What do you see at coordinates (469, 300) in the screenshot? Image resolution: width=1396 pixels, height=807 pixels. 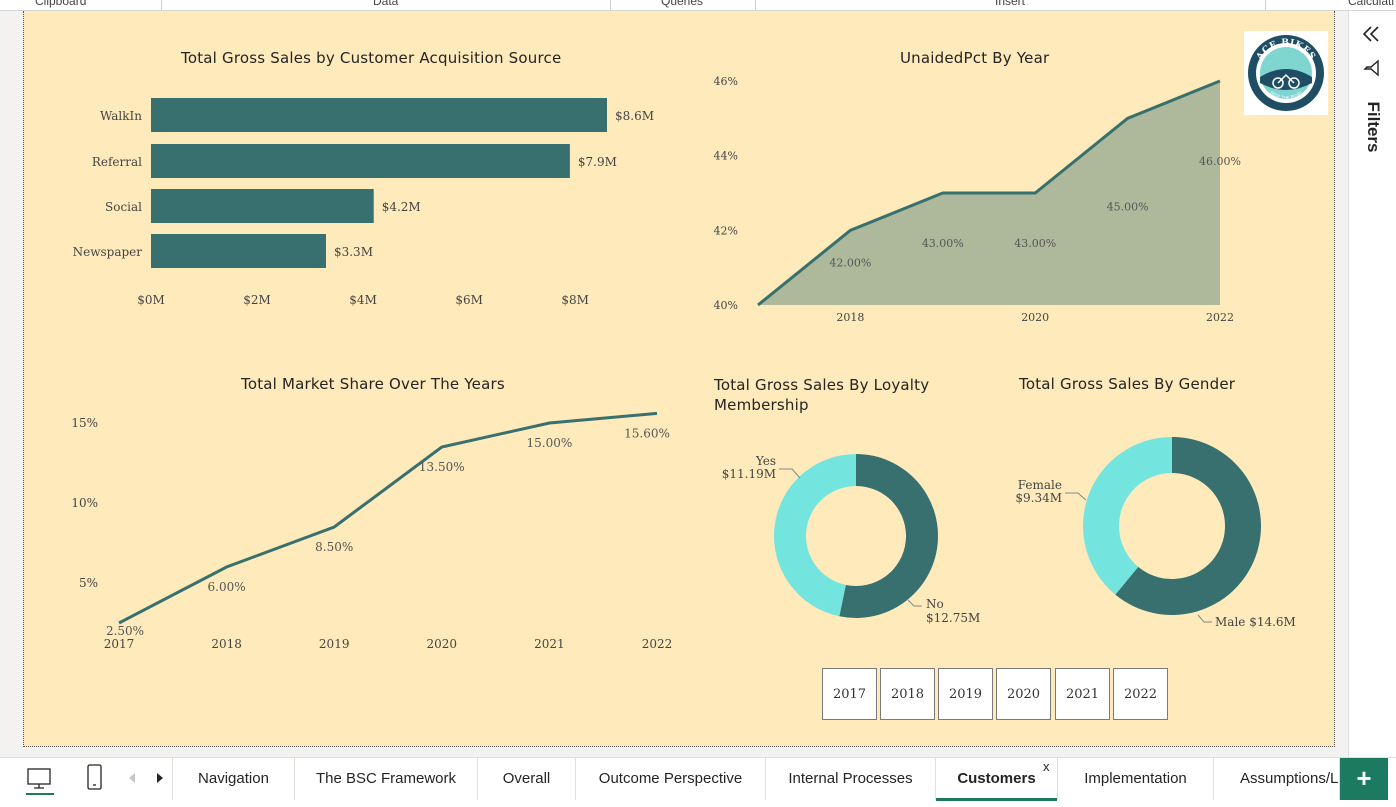 I see `x-tick-label: $6M` at bounding box center [469, 300].